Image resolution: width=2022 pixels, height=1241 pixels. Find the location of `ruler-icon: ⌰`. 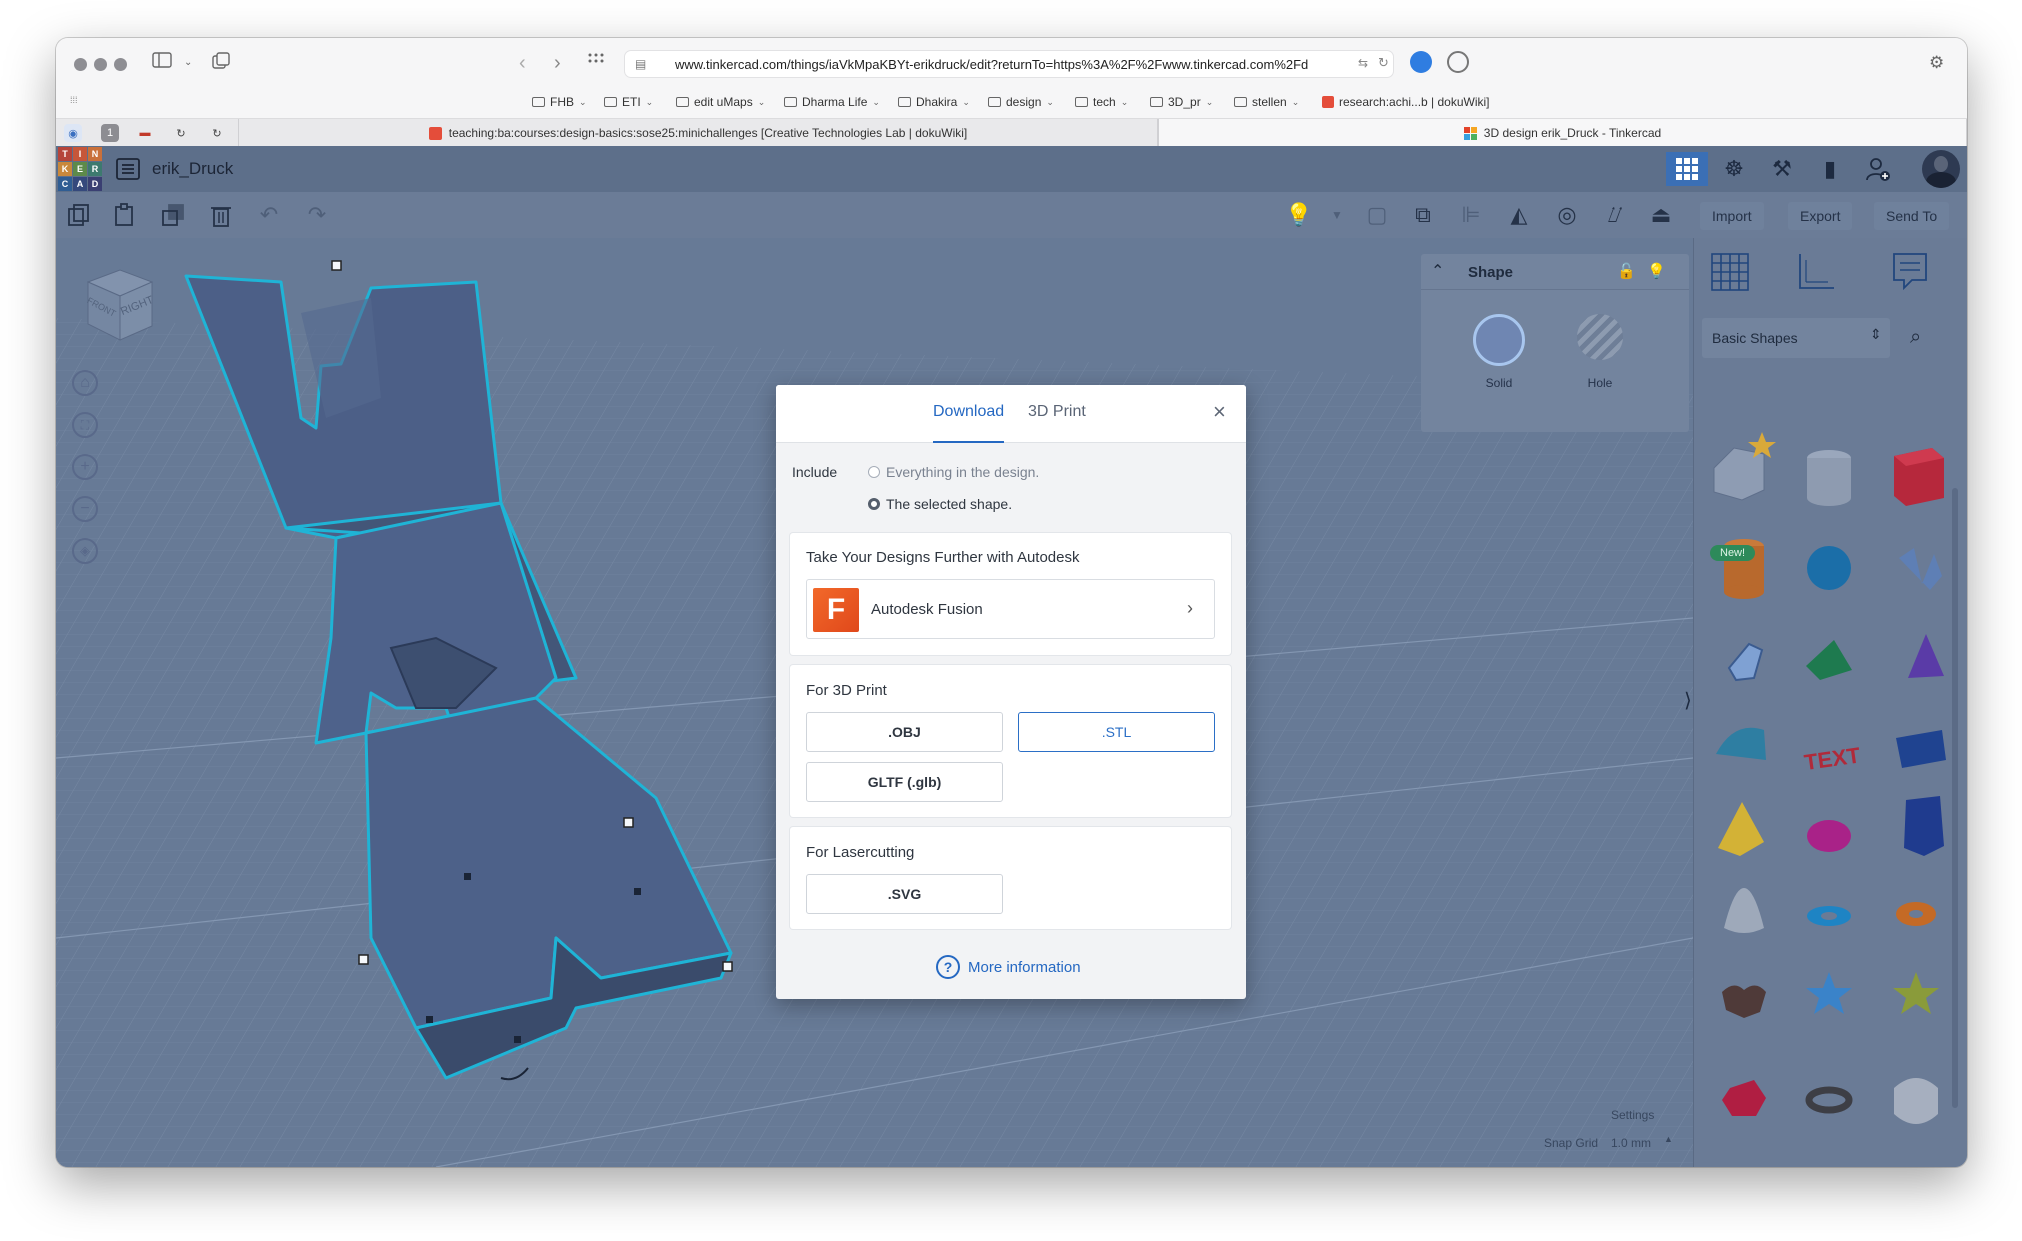

ruler-icon: ⌰ is located at coordinates (1615, 215).